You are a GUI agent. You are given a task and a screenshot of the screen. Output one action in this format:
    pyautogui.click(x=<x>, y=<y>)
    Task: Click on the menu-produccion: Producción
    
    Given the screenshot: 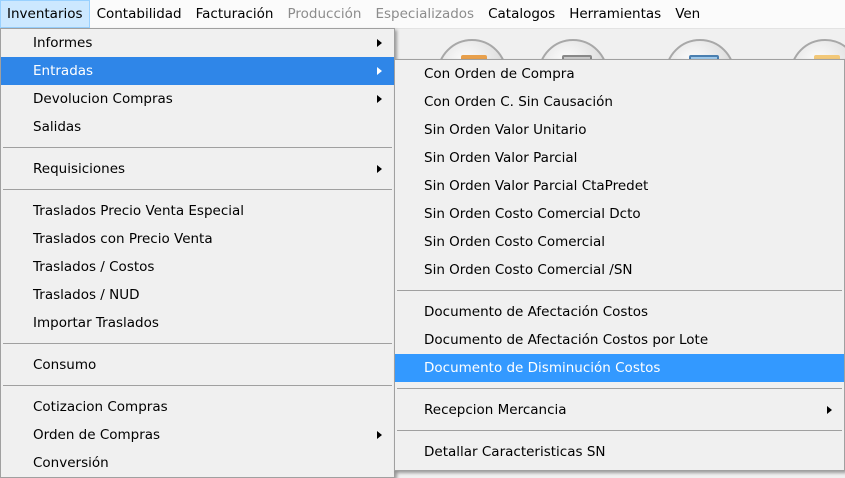 What is the action you would take?
    pyautogui.click(x=325, y=14)
    